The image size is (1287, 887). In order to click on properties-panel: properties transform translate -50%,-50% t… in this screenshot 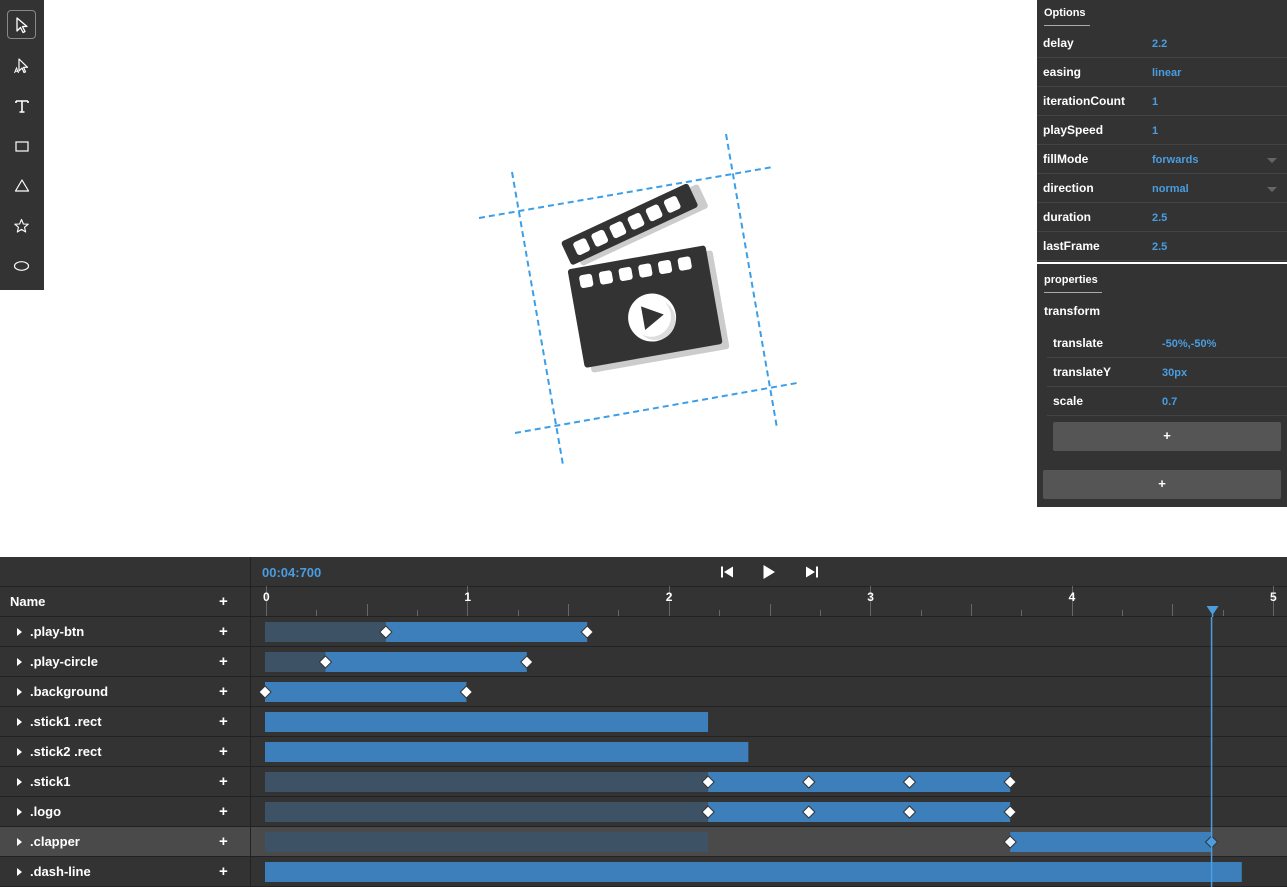, I will do `click(1162, 385)`.